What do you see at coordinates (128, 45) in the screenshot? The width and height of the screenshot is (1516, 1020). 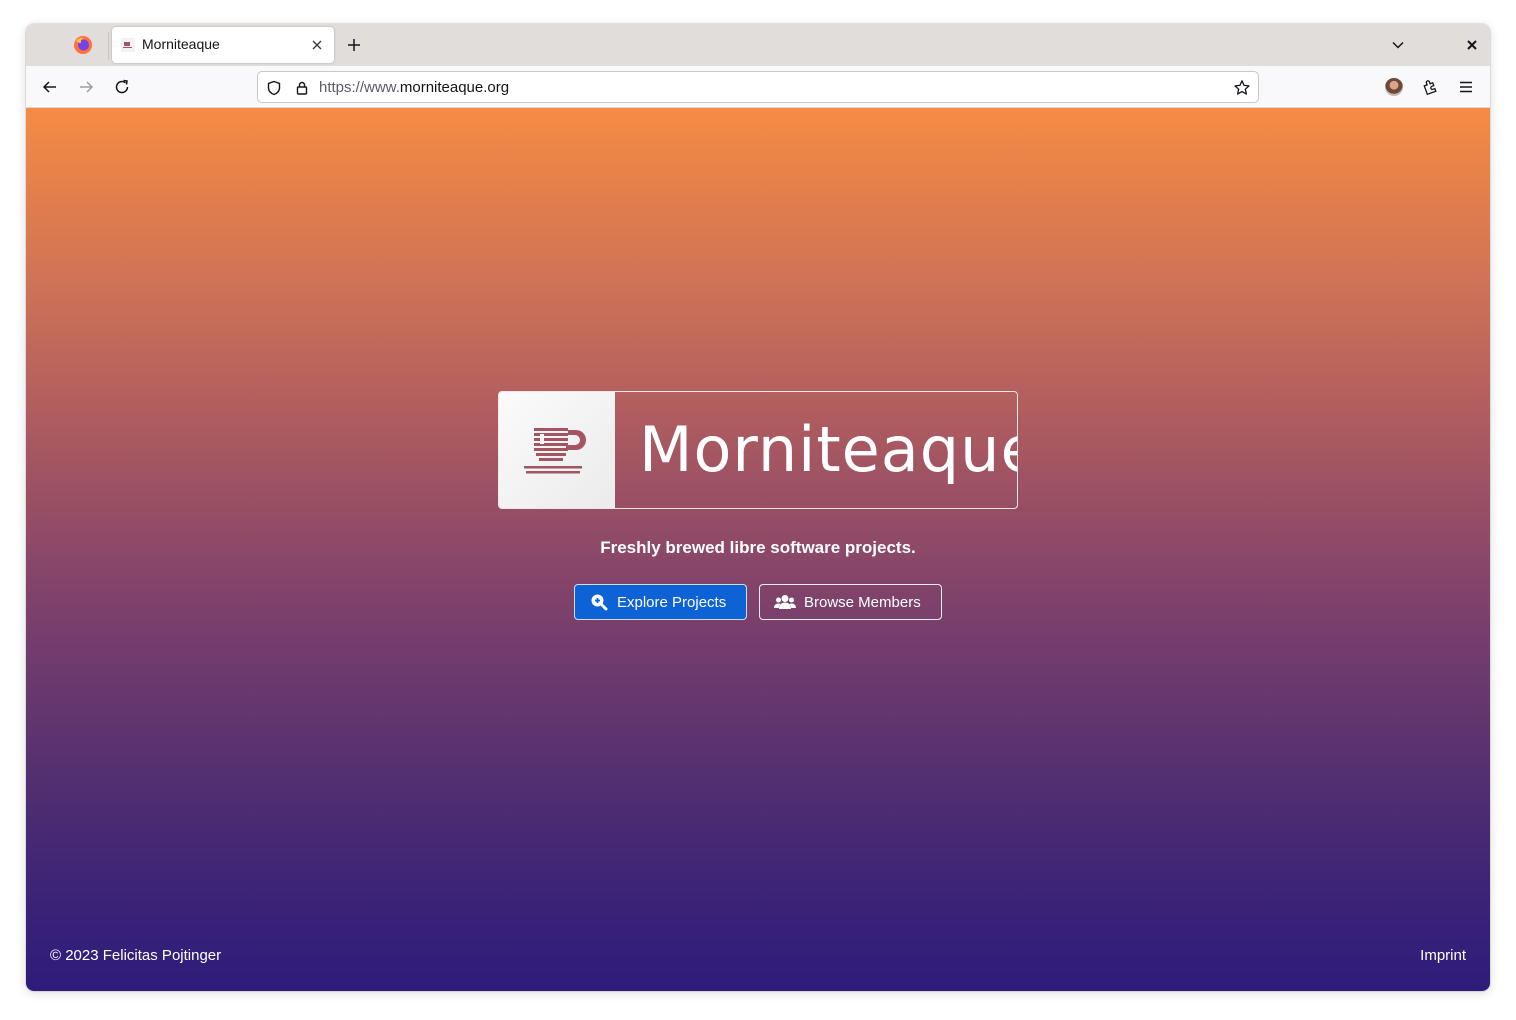 I see `tab-favicon` at bounding box center [128, 45].